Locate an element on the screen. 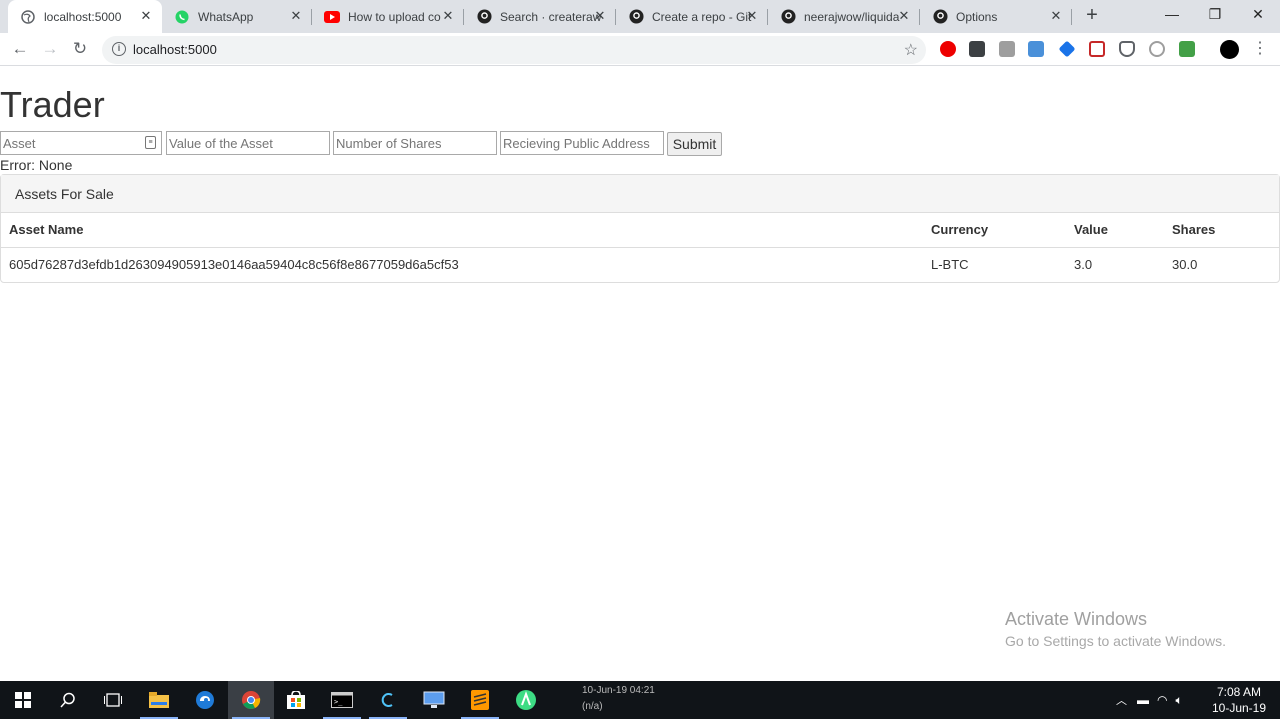  new-tab-button: + is located at coordinates (1092, 15).